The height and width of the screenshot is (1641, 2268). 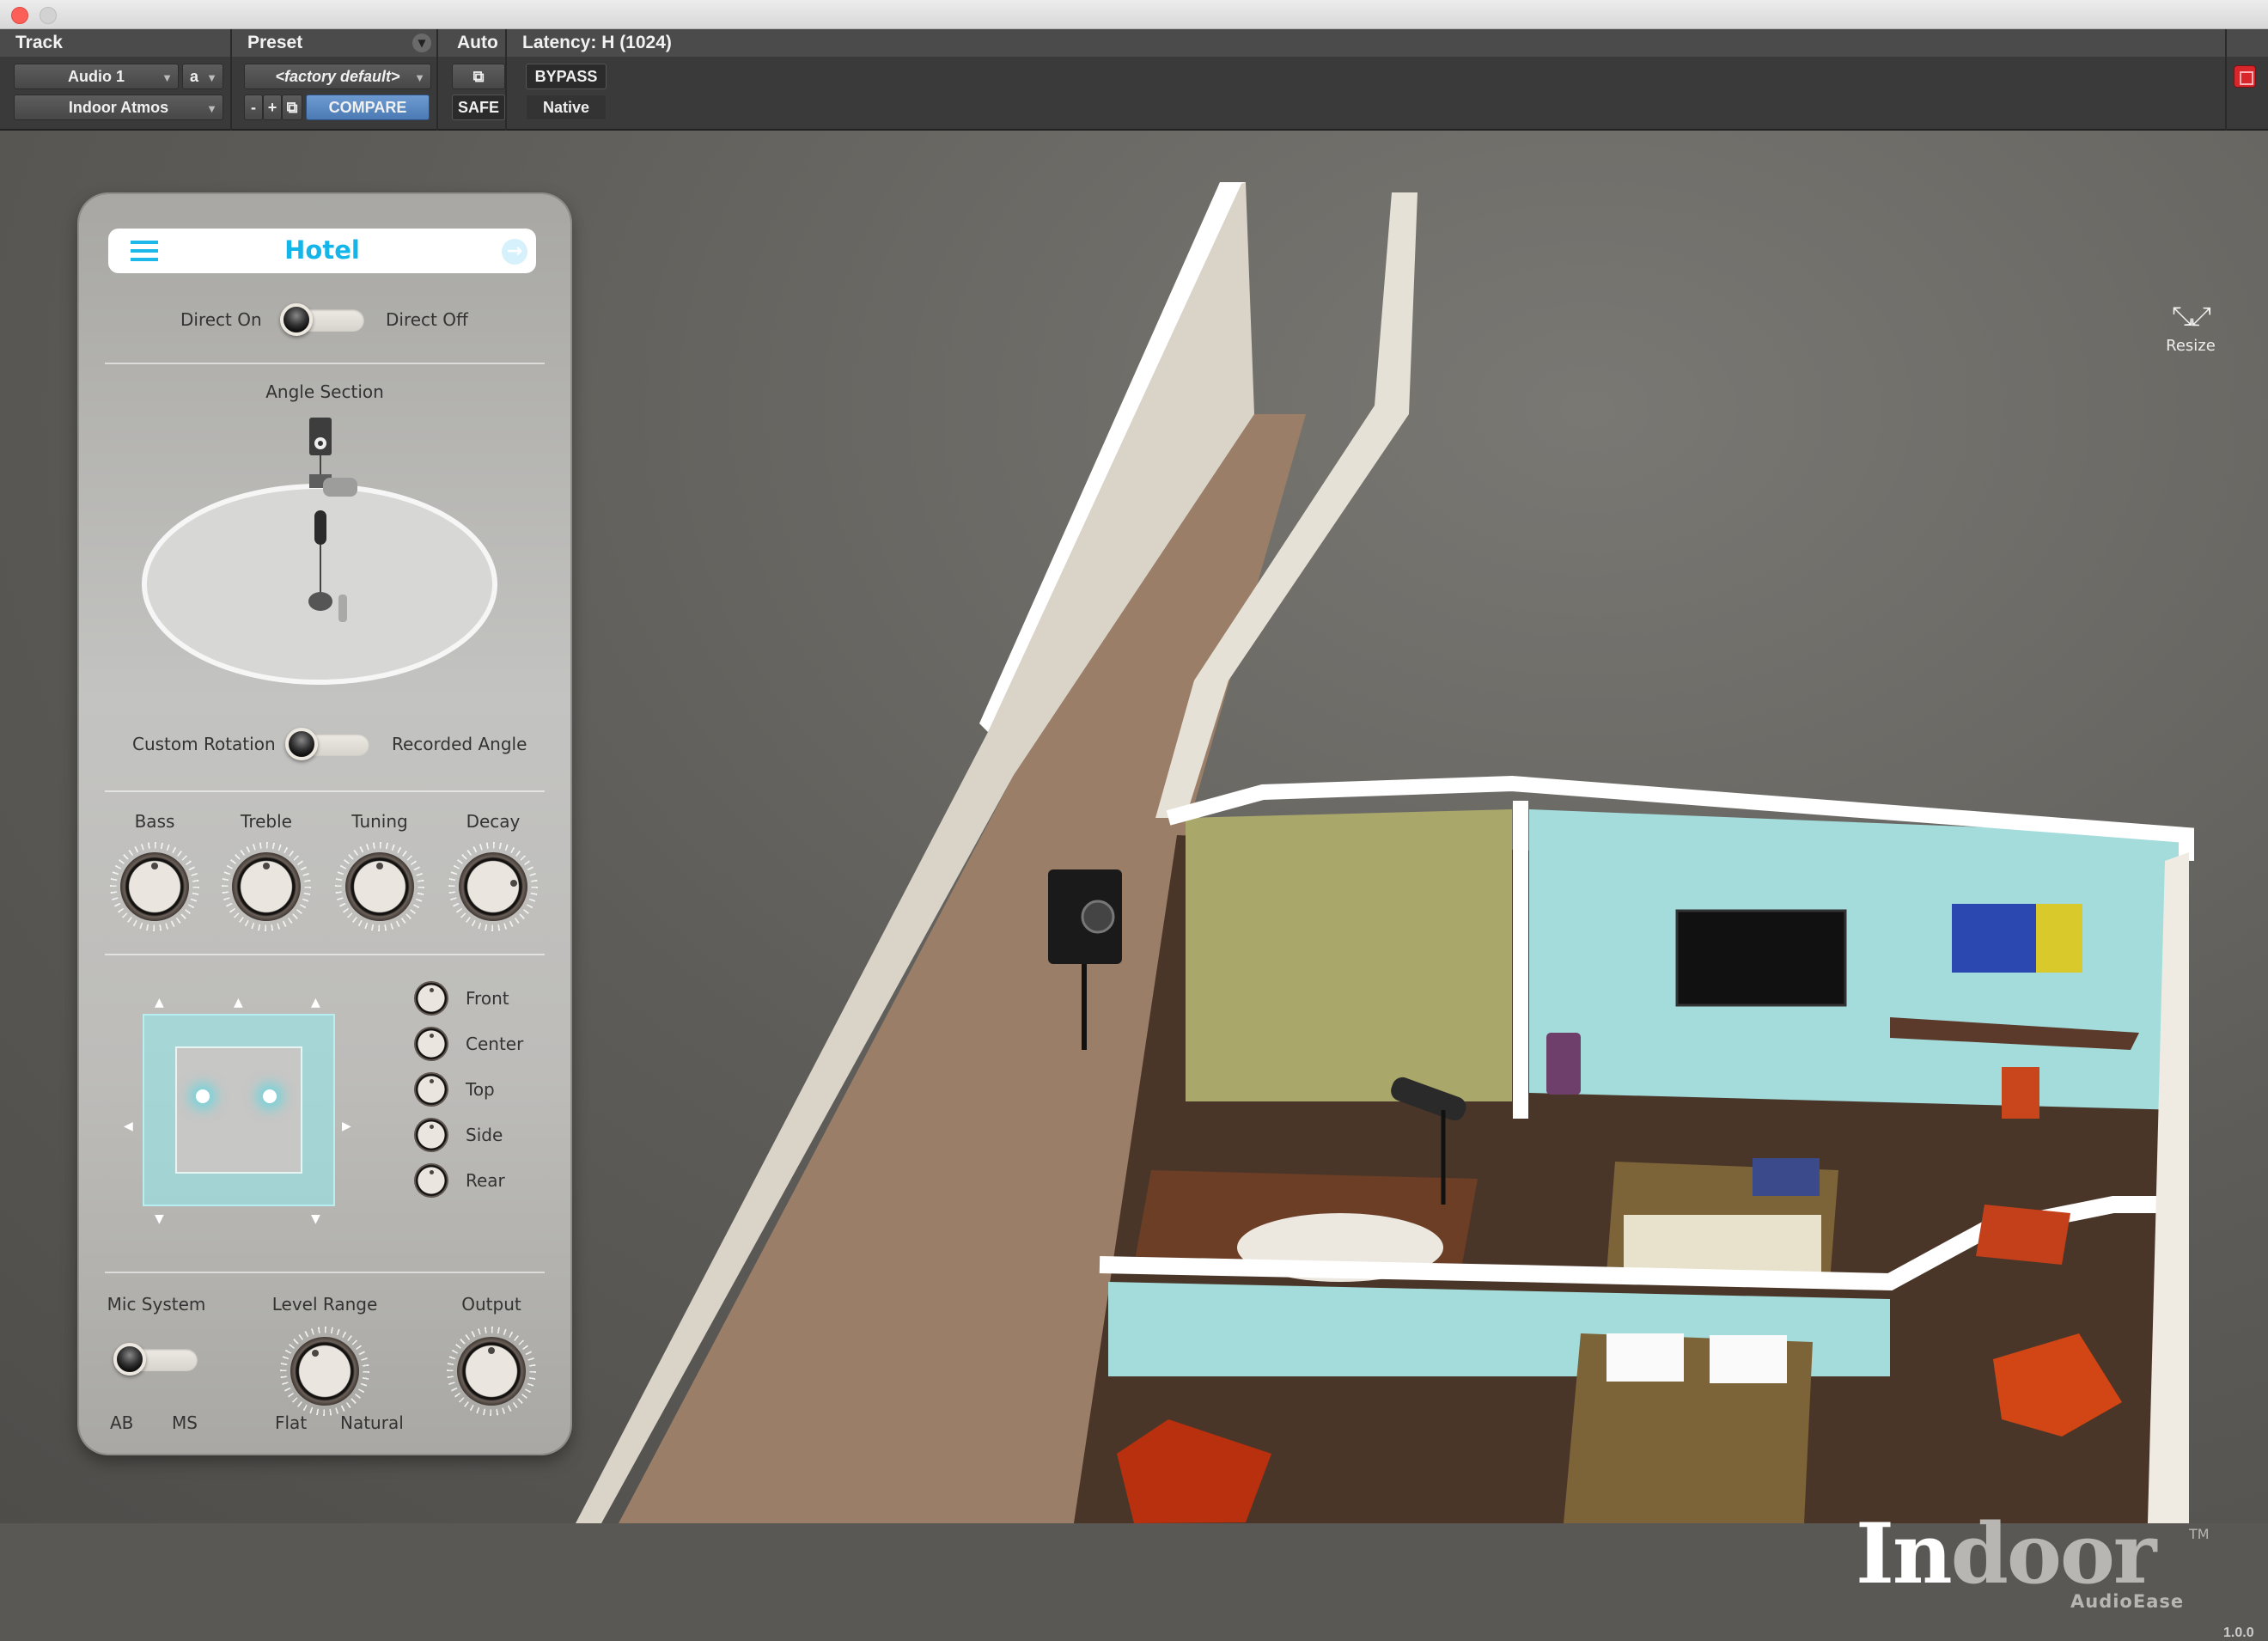 I want to click on treble-knob, so click(x=266, y=886).